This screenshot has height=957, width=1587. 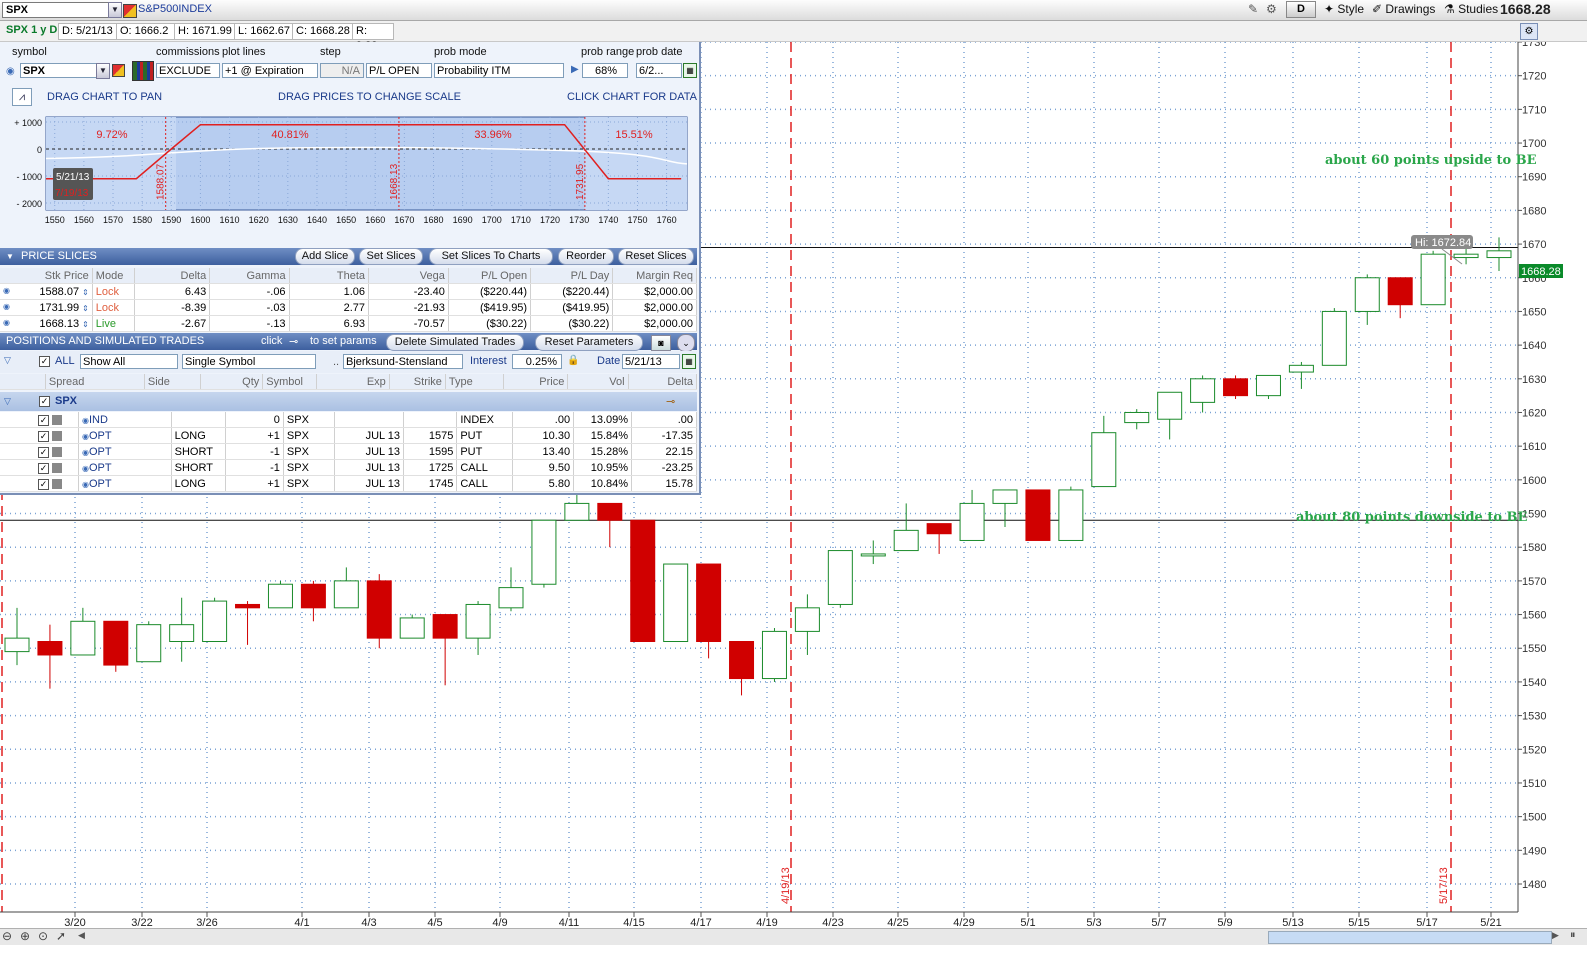 I want to click on analyzer-symbol-dropdown-icon: ▼, so click(x=103, y=71).